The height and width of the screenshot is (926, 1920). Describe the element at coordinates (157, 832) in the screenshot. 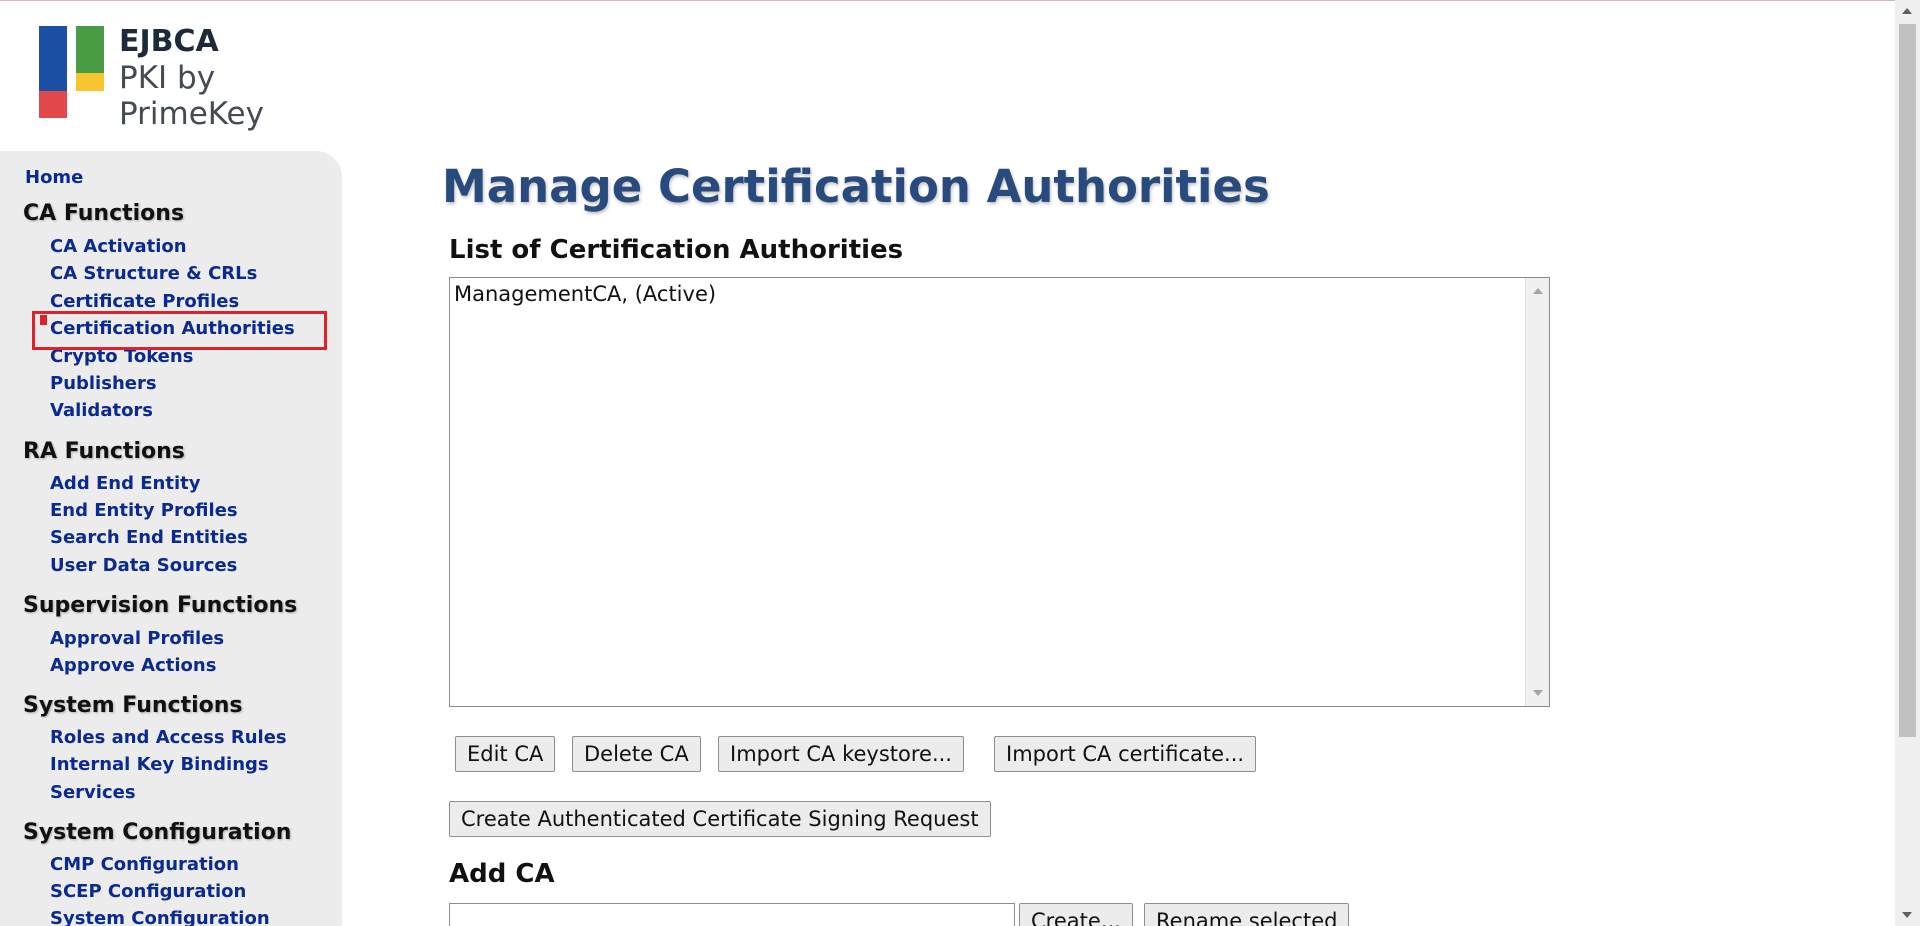

I see `nav-section-system-configuration: System Configuration` at that location.